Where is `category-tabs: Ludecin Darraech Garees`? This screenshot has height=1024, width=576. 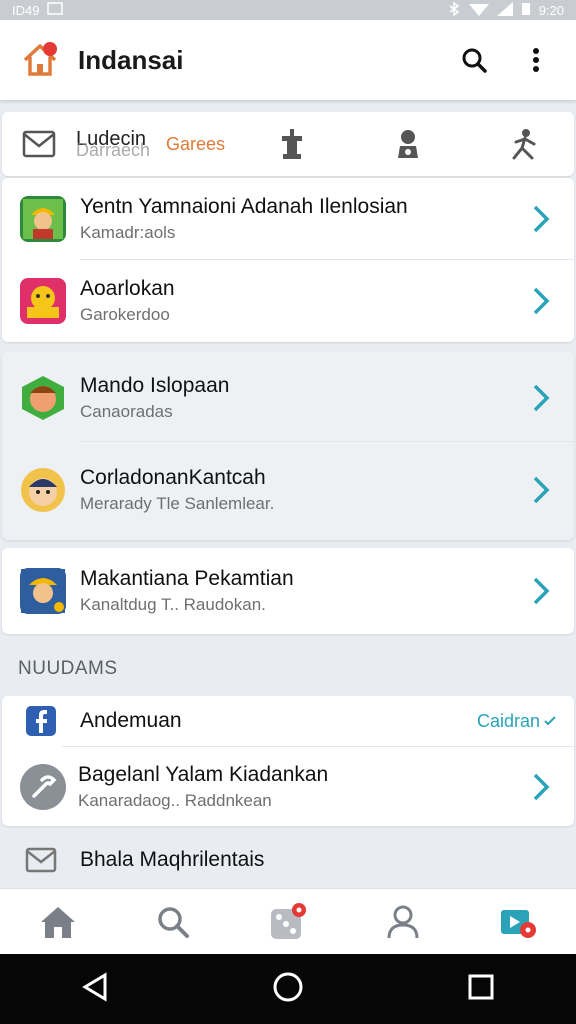 category-tabs: Ludecin Darraech Garees is located at coordinates (288, 144).